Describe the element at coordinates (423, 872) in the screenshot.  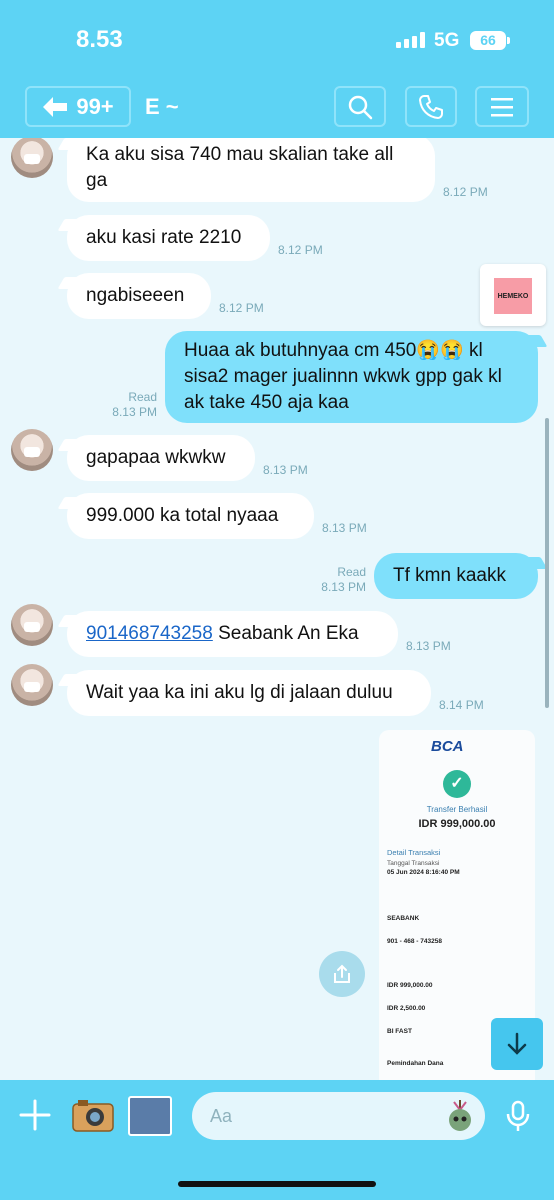
I see `receipt-date: 05 Jun 2024 8:16:40 PM` at that location.